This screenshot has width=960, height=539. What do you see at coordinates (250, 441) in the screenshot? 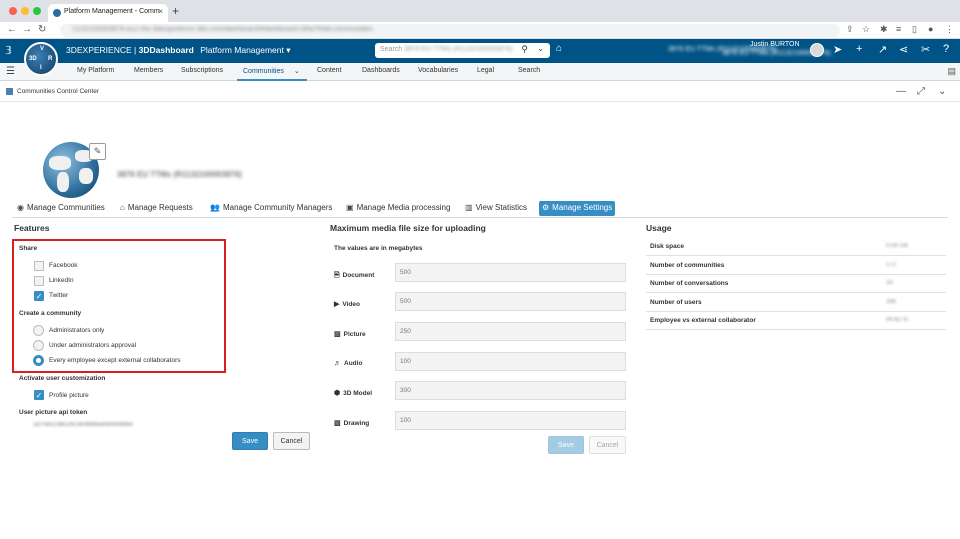
I see `features-save-button: Save` at bounding box center [250, 441].